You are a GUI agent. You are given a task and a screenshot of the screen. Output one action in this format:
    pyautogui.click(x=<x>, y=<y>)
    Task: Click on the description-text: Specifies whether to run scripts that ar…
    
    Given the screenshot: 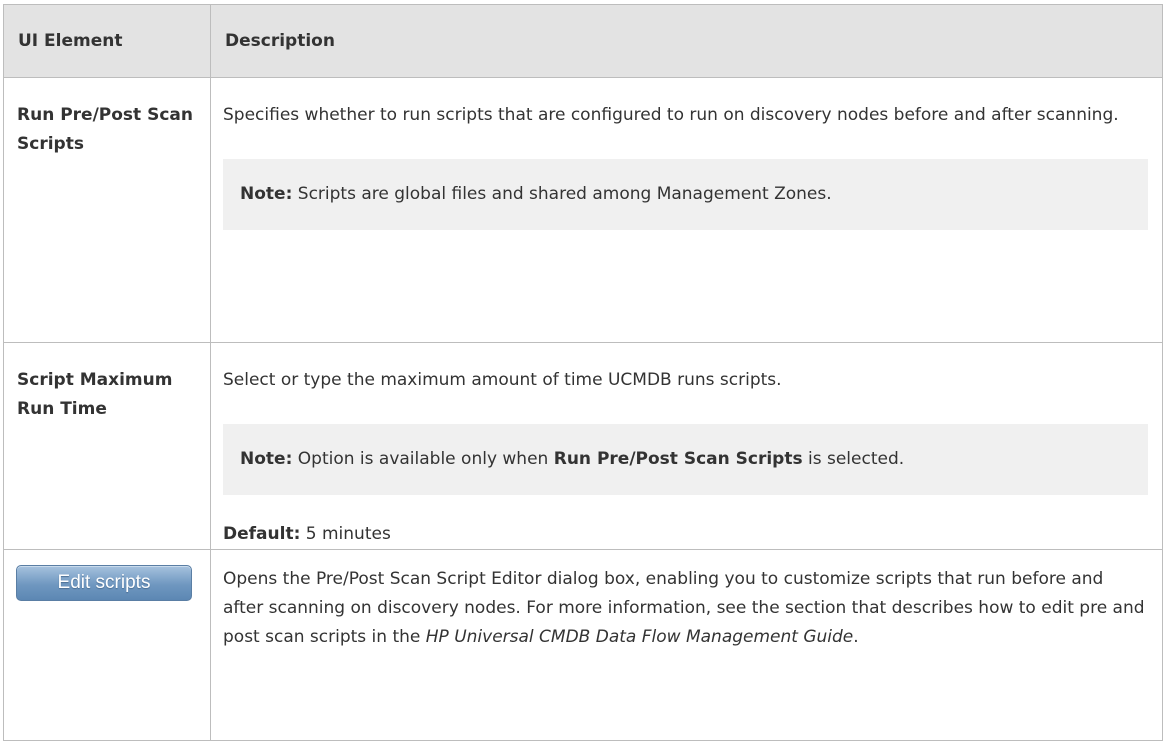 What is the action you would take?
    pyautogui.click(x=671, y=115)
    